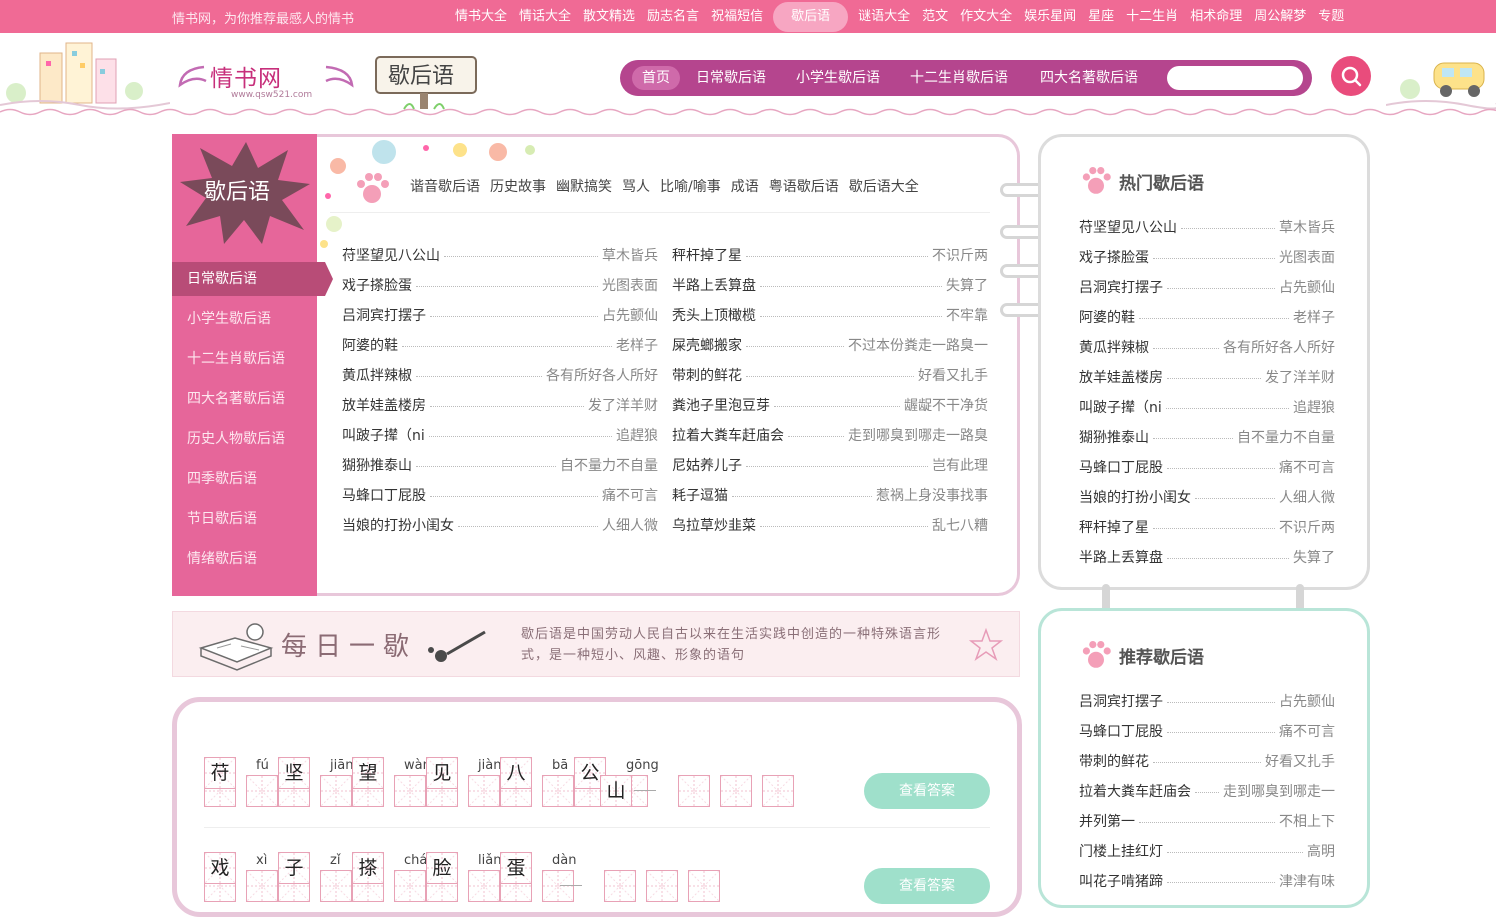 This screenshot has height=917, width=1496. What do you see at coordinates (1121, 882) in the screenshot?
I see `riddle-question: 叫花子啃猪蹄` at bounding box center [1121, 882].